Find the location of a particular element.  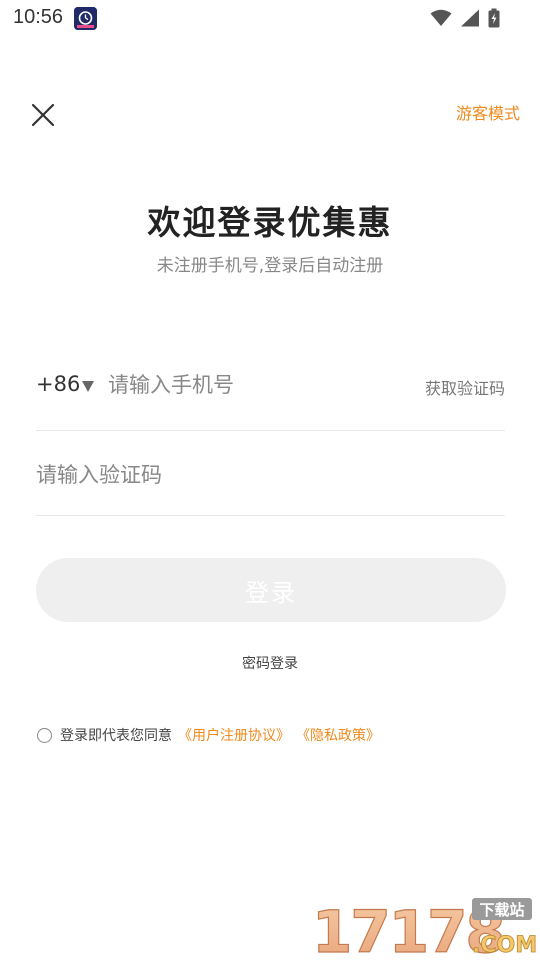

watermark-tag: 下载站 is located at coordinates (501, 910).